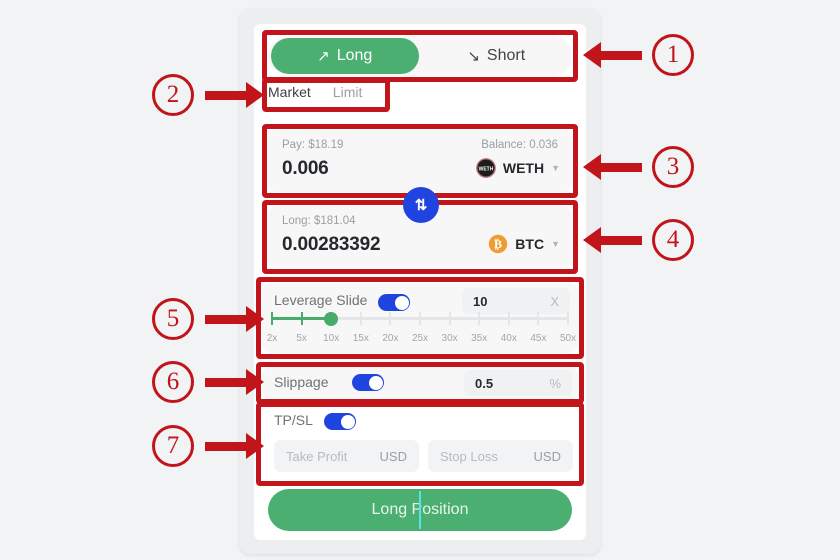  Describe the element at coordinates (293, 420) in the screenshot. I see `tpsl-label: TP/SL` at that location.